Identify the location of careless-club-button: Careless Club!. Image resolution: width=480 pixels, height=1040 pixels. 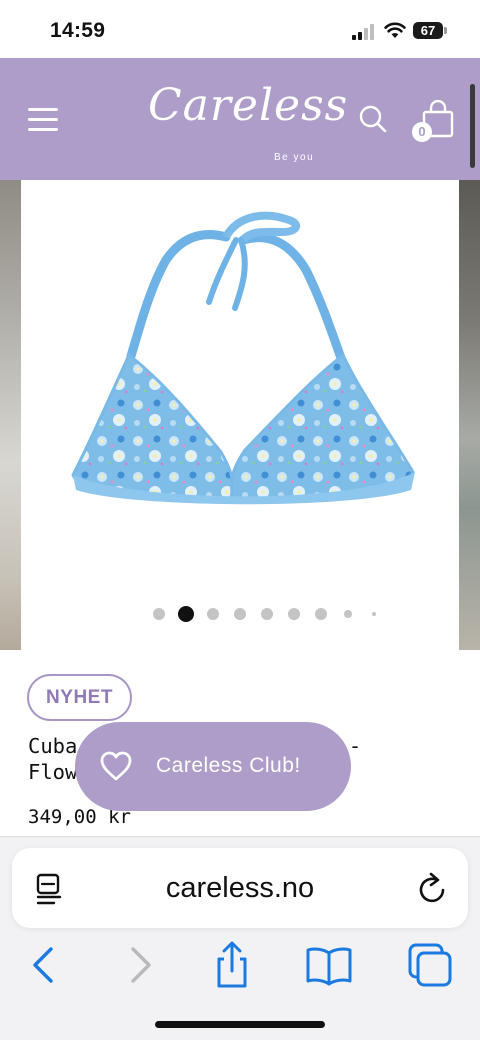
(213, 766).